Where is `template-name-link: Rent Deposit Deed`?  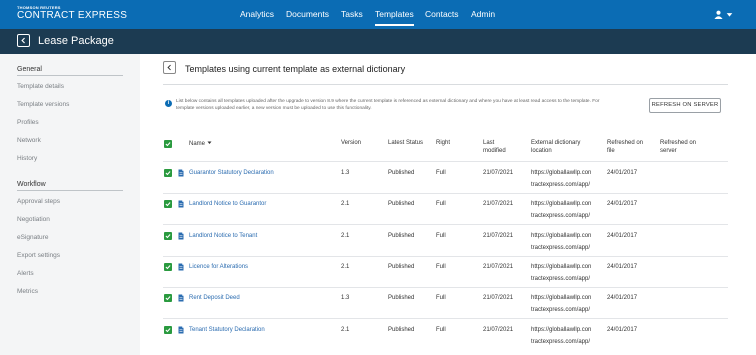 template-name-link: Rent Deposit Deed is located at coordinates (214, 298).